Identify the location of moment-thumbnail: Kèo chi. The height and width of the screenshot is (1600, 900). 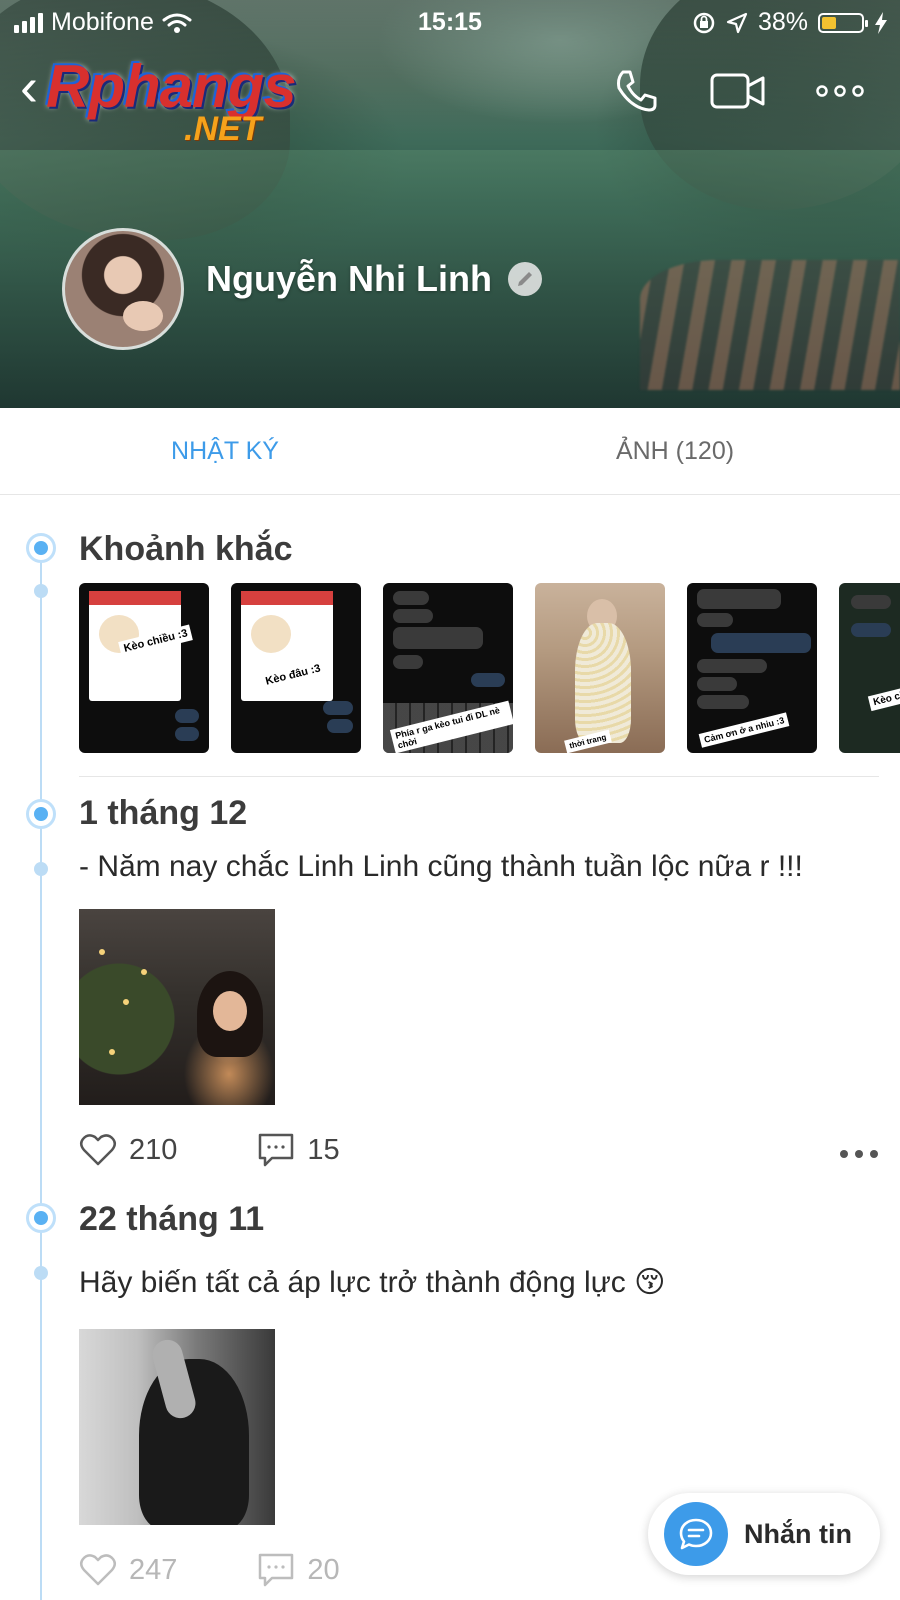
(869, 668).